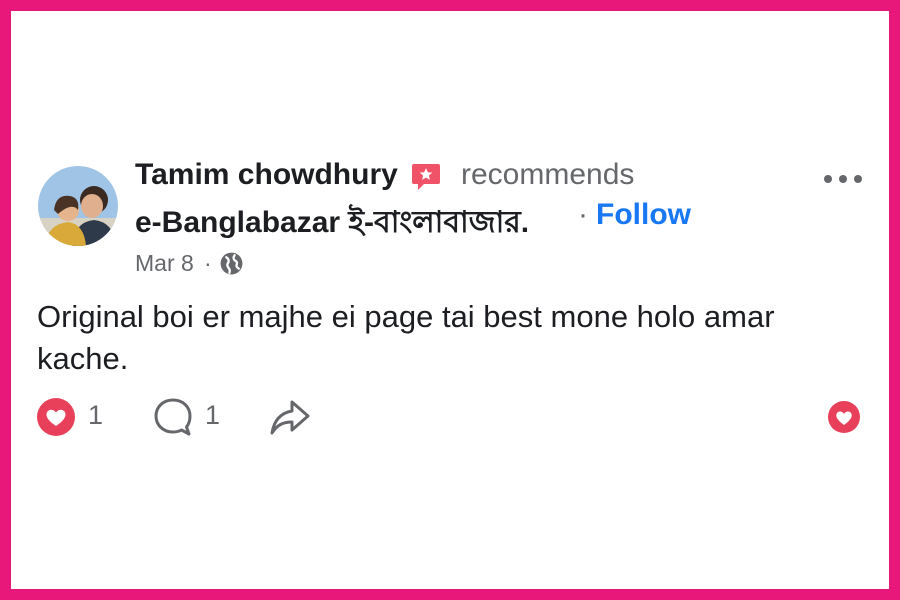 The height and width of the screenshot is (600, 900). Describe the element at coordinates (643, 215) in the screenshot. I see `follow-button: Follow` at that location.